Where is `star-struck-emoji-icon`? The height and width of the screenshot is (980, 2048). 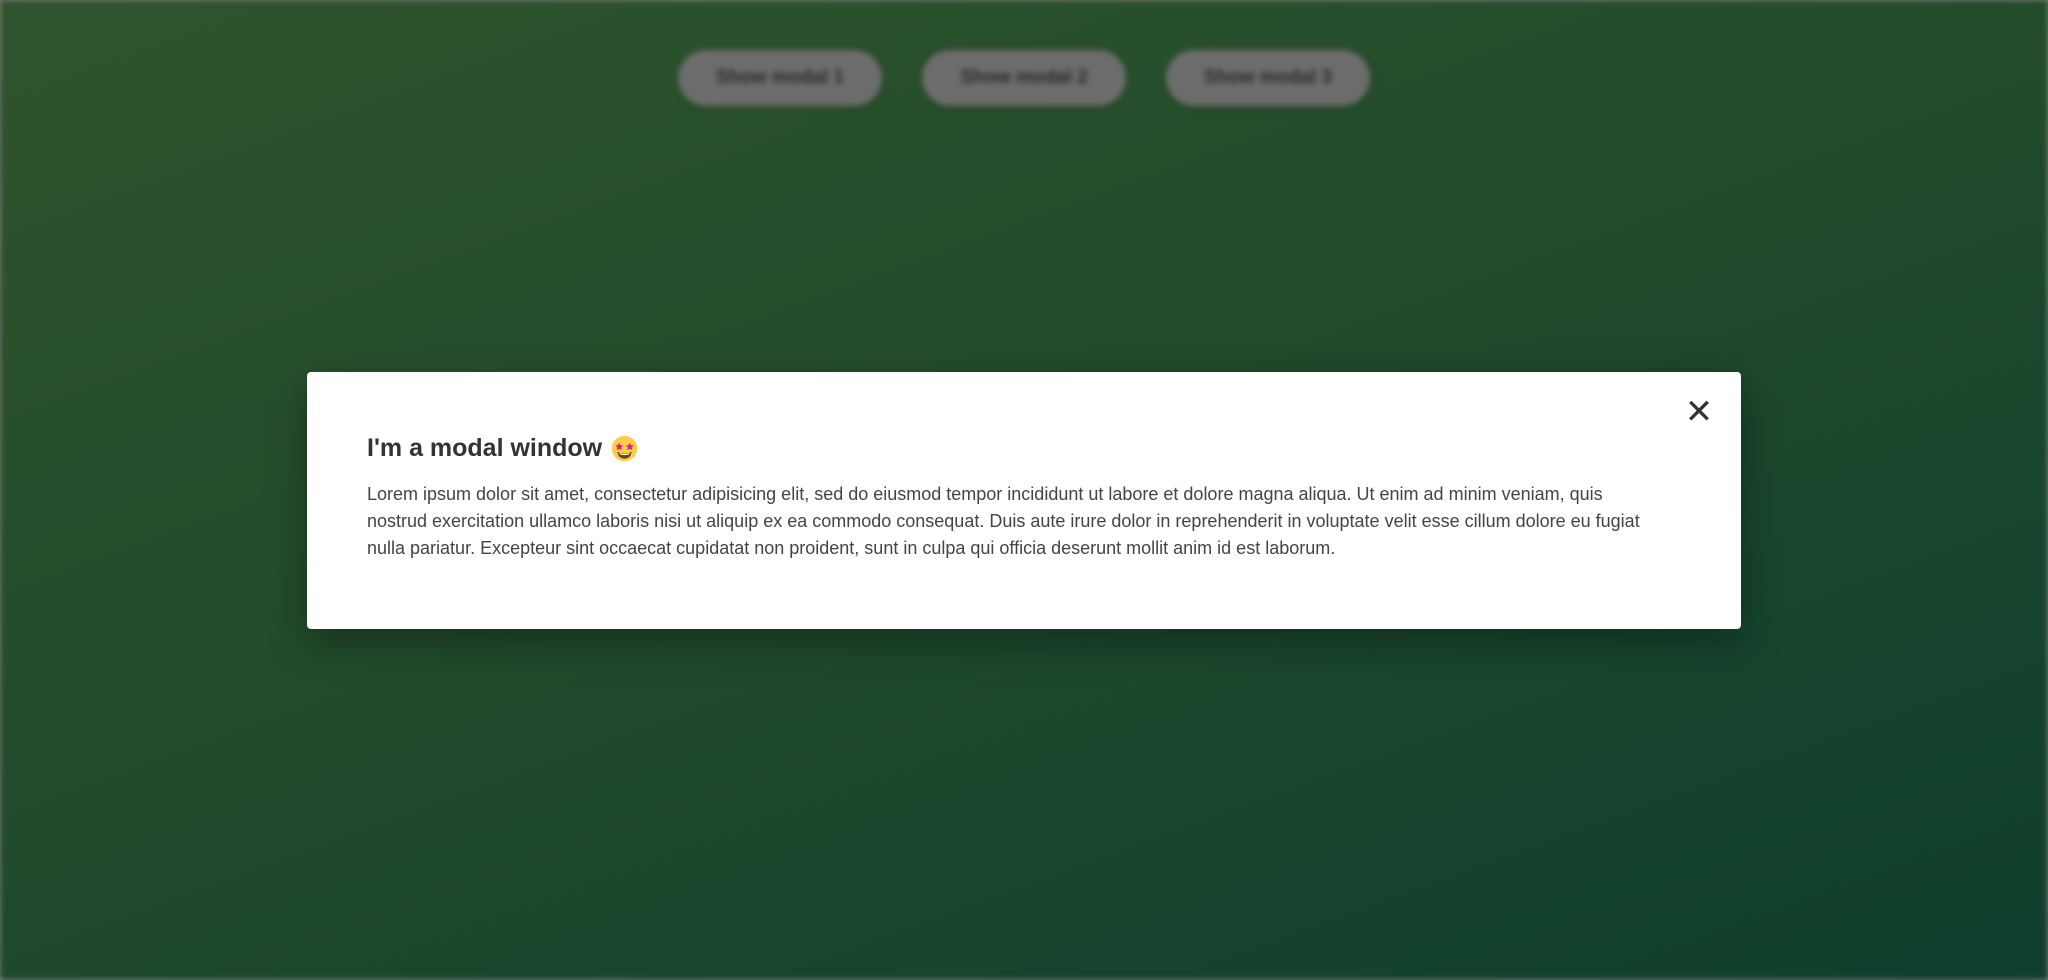
star-struck-emoji-icon is located at coordinates (624, 448).